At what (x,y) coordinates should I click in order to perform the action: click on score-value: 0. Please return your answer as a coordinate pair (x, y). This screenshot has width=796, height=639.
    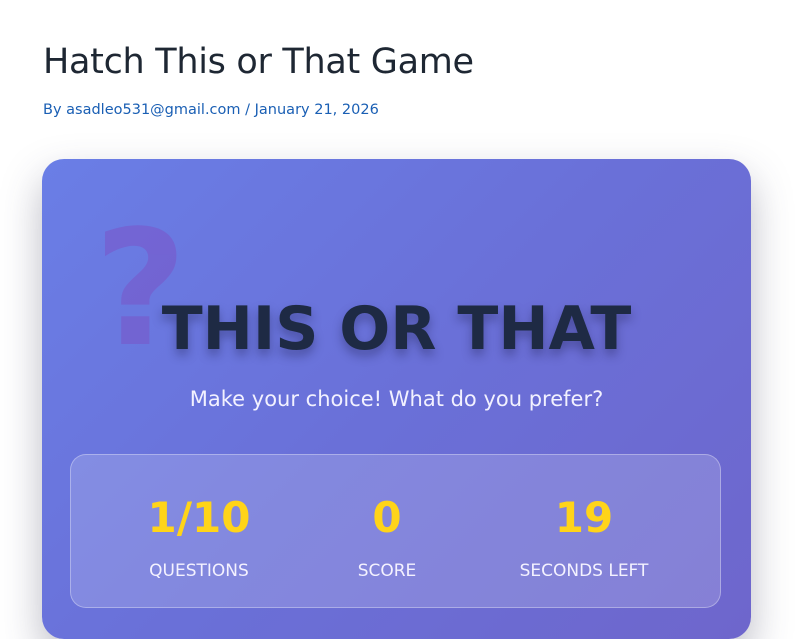
    Looking at the image, I should click on (387, 517).